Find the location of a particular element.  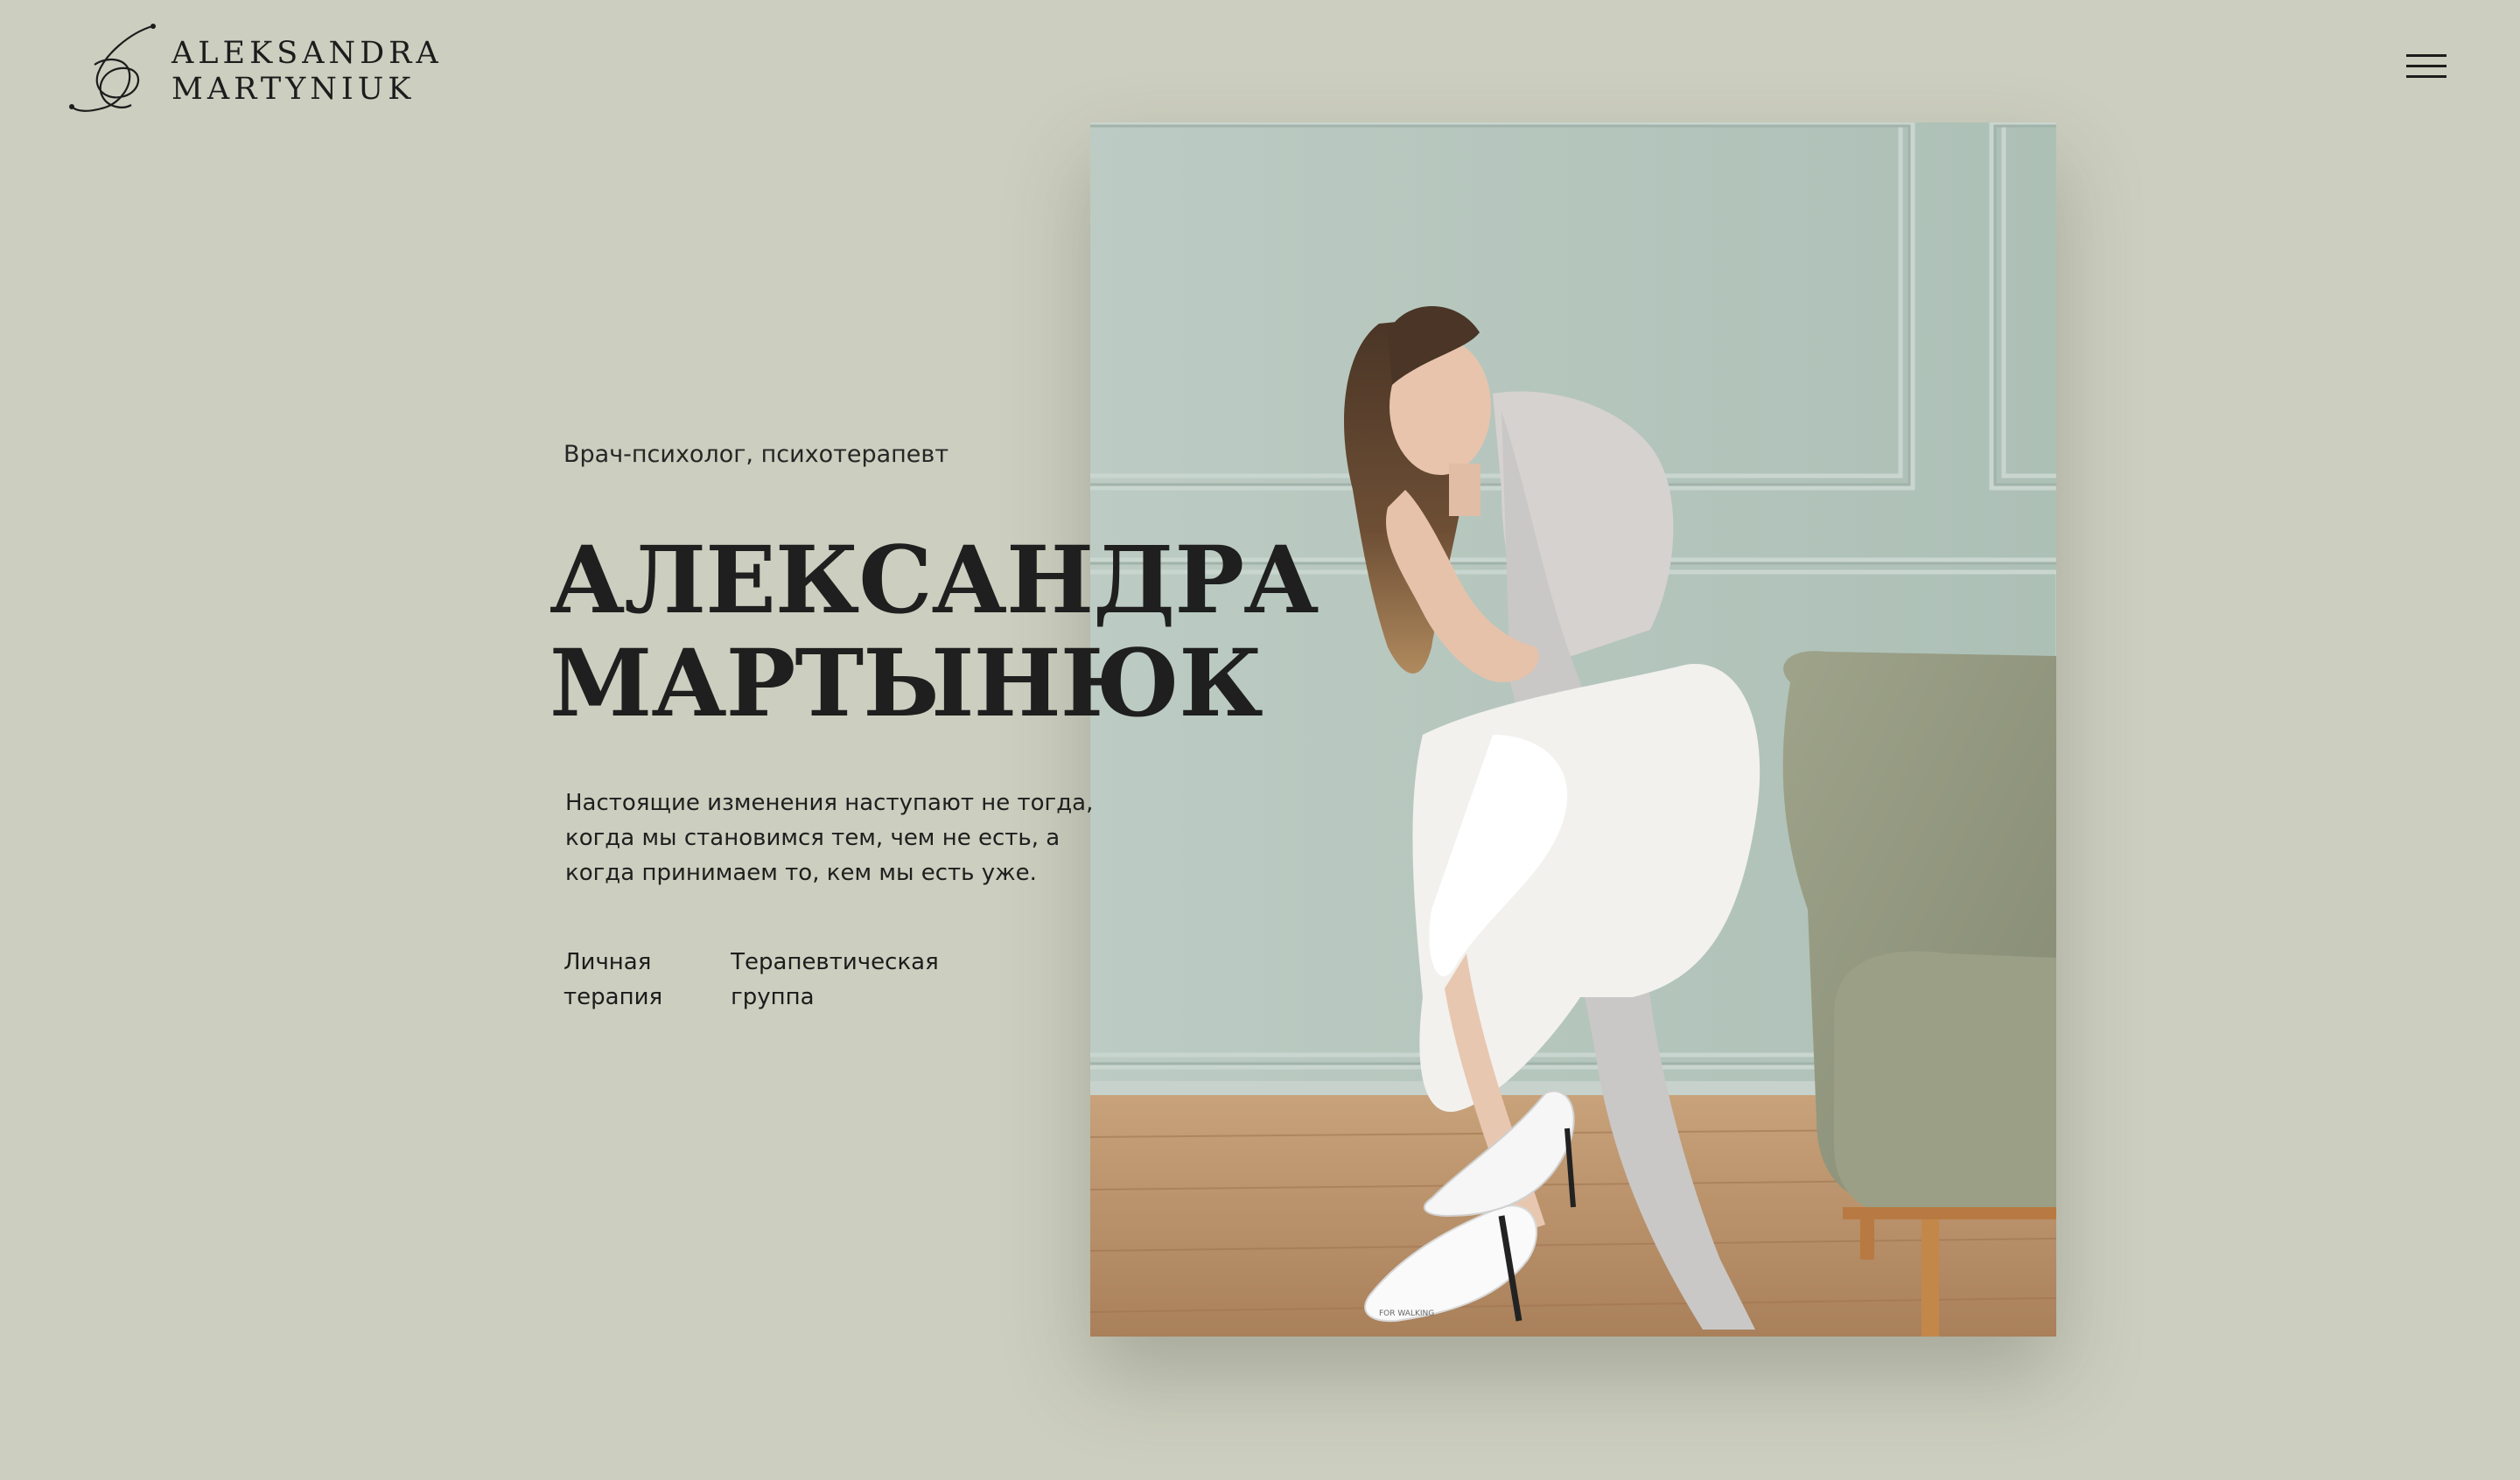

shoe-brand-label: FOR WALKING is located at coordinates (1406, 1314).